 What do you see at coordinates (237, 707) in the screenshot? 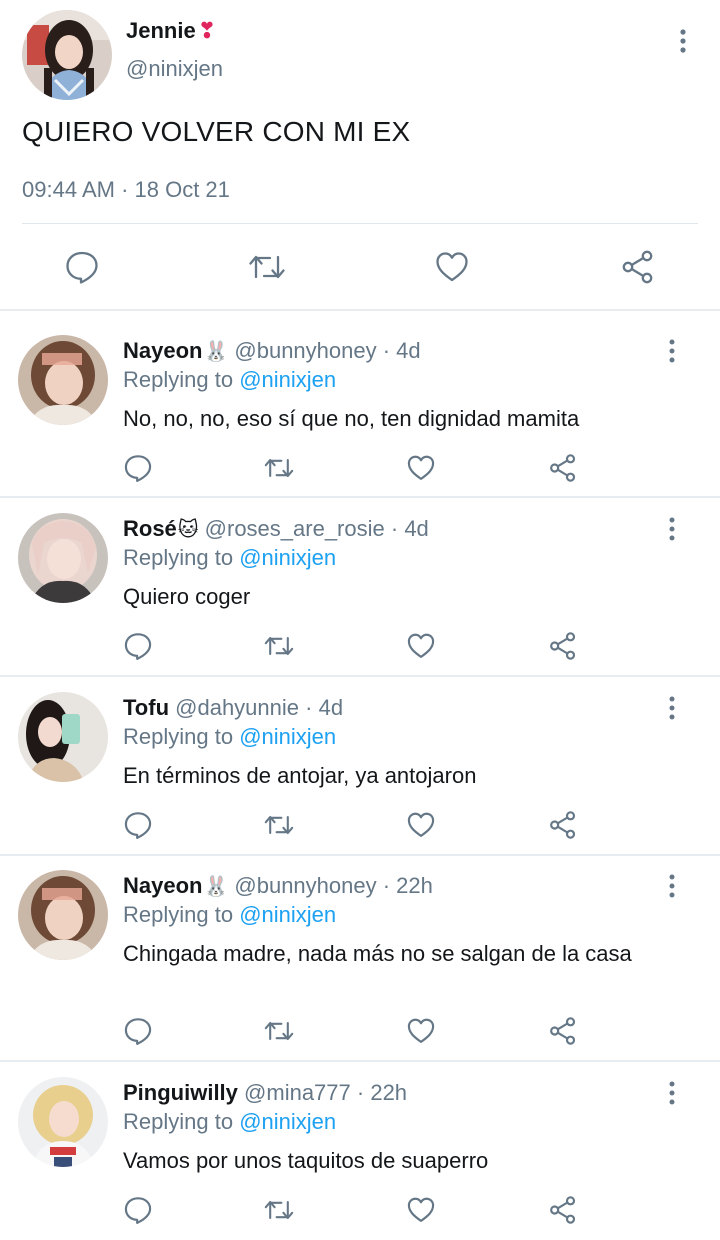
I see `author-handle: @dahyunnie` at bounding box center [237, 707].